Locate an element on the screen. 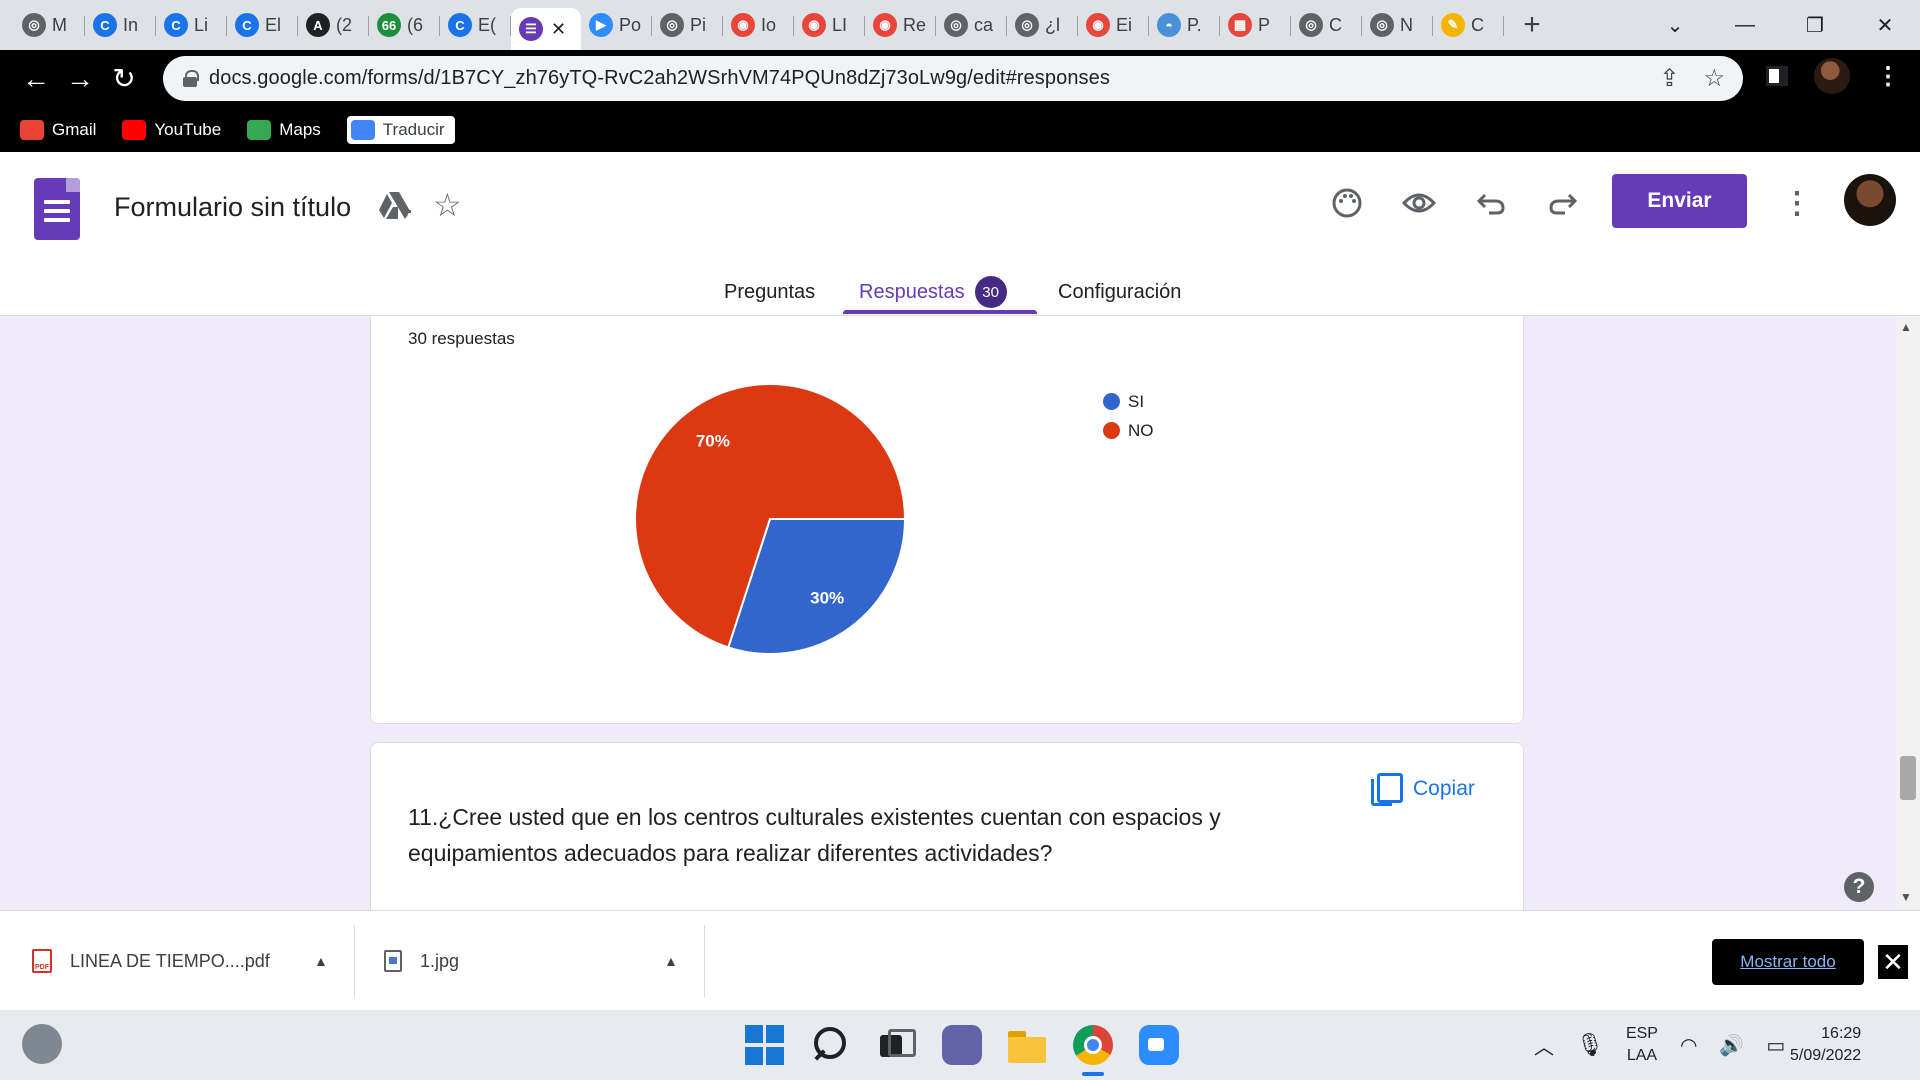  tab-title: E( is located at coordinates (487, 24).